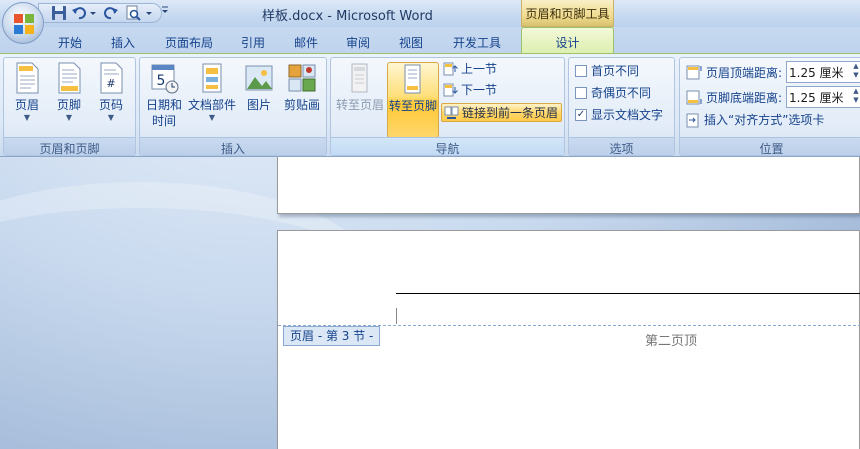  I want to click on group-position: 页眉顶端距离: ▲▼ 页脚底端距离: ▲▼ 插入“对齐方式”选项卡 位置, so click(769, 106).